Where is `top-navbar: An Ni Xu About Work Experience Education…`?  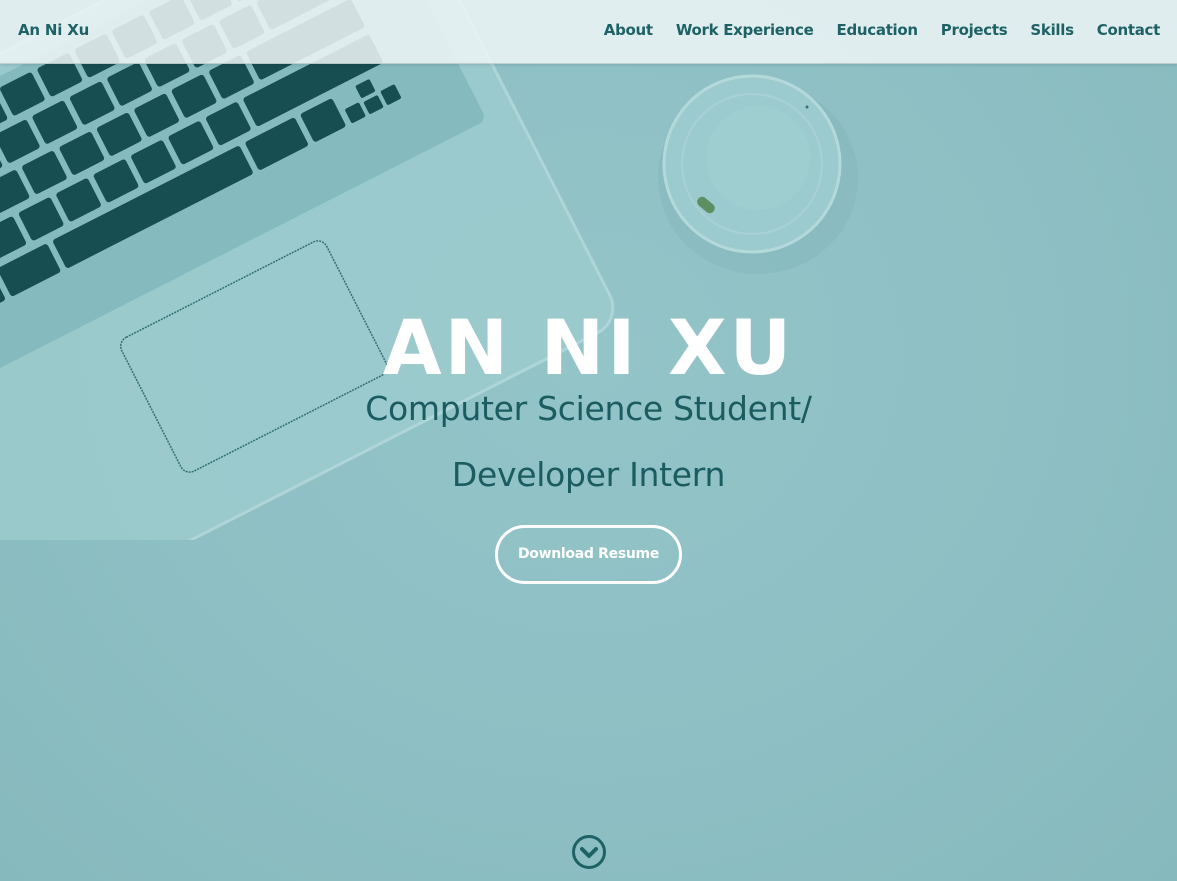
top-navbar: An Ni Xu About Work Experience Education… is located at coordinates (588, 32).